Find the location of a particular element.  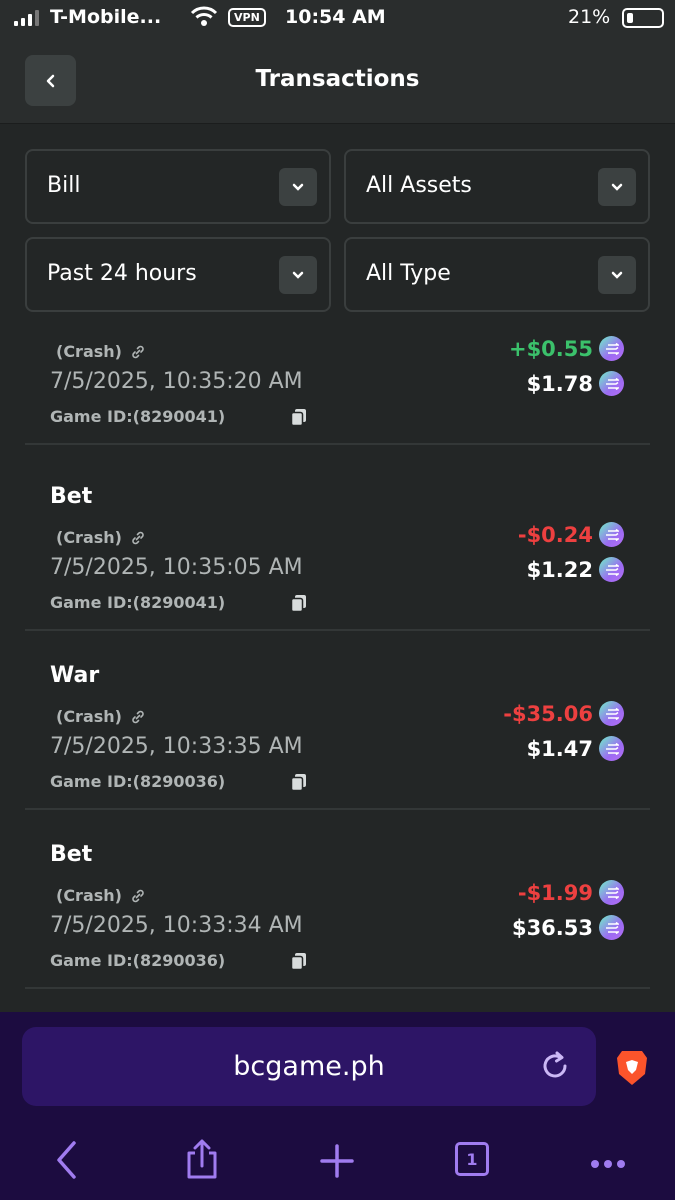

page-title: Transactions is located at coordinates (337, 79).